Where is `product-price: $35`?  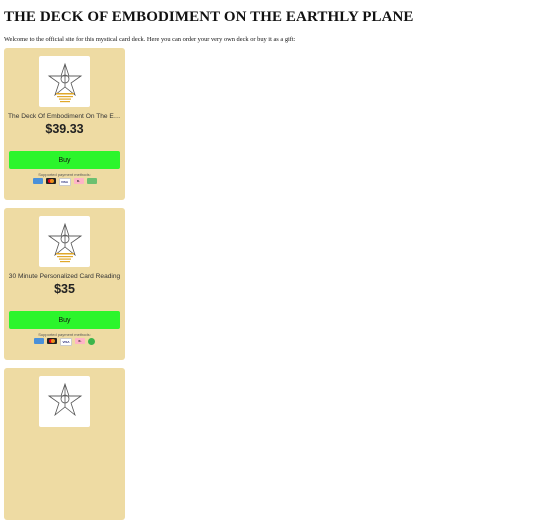 product-price: $35 is located at coordinates (64, 289).